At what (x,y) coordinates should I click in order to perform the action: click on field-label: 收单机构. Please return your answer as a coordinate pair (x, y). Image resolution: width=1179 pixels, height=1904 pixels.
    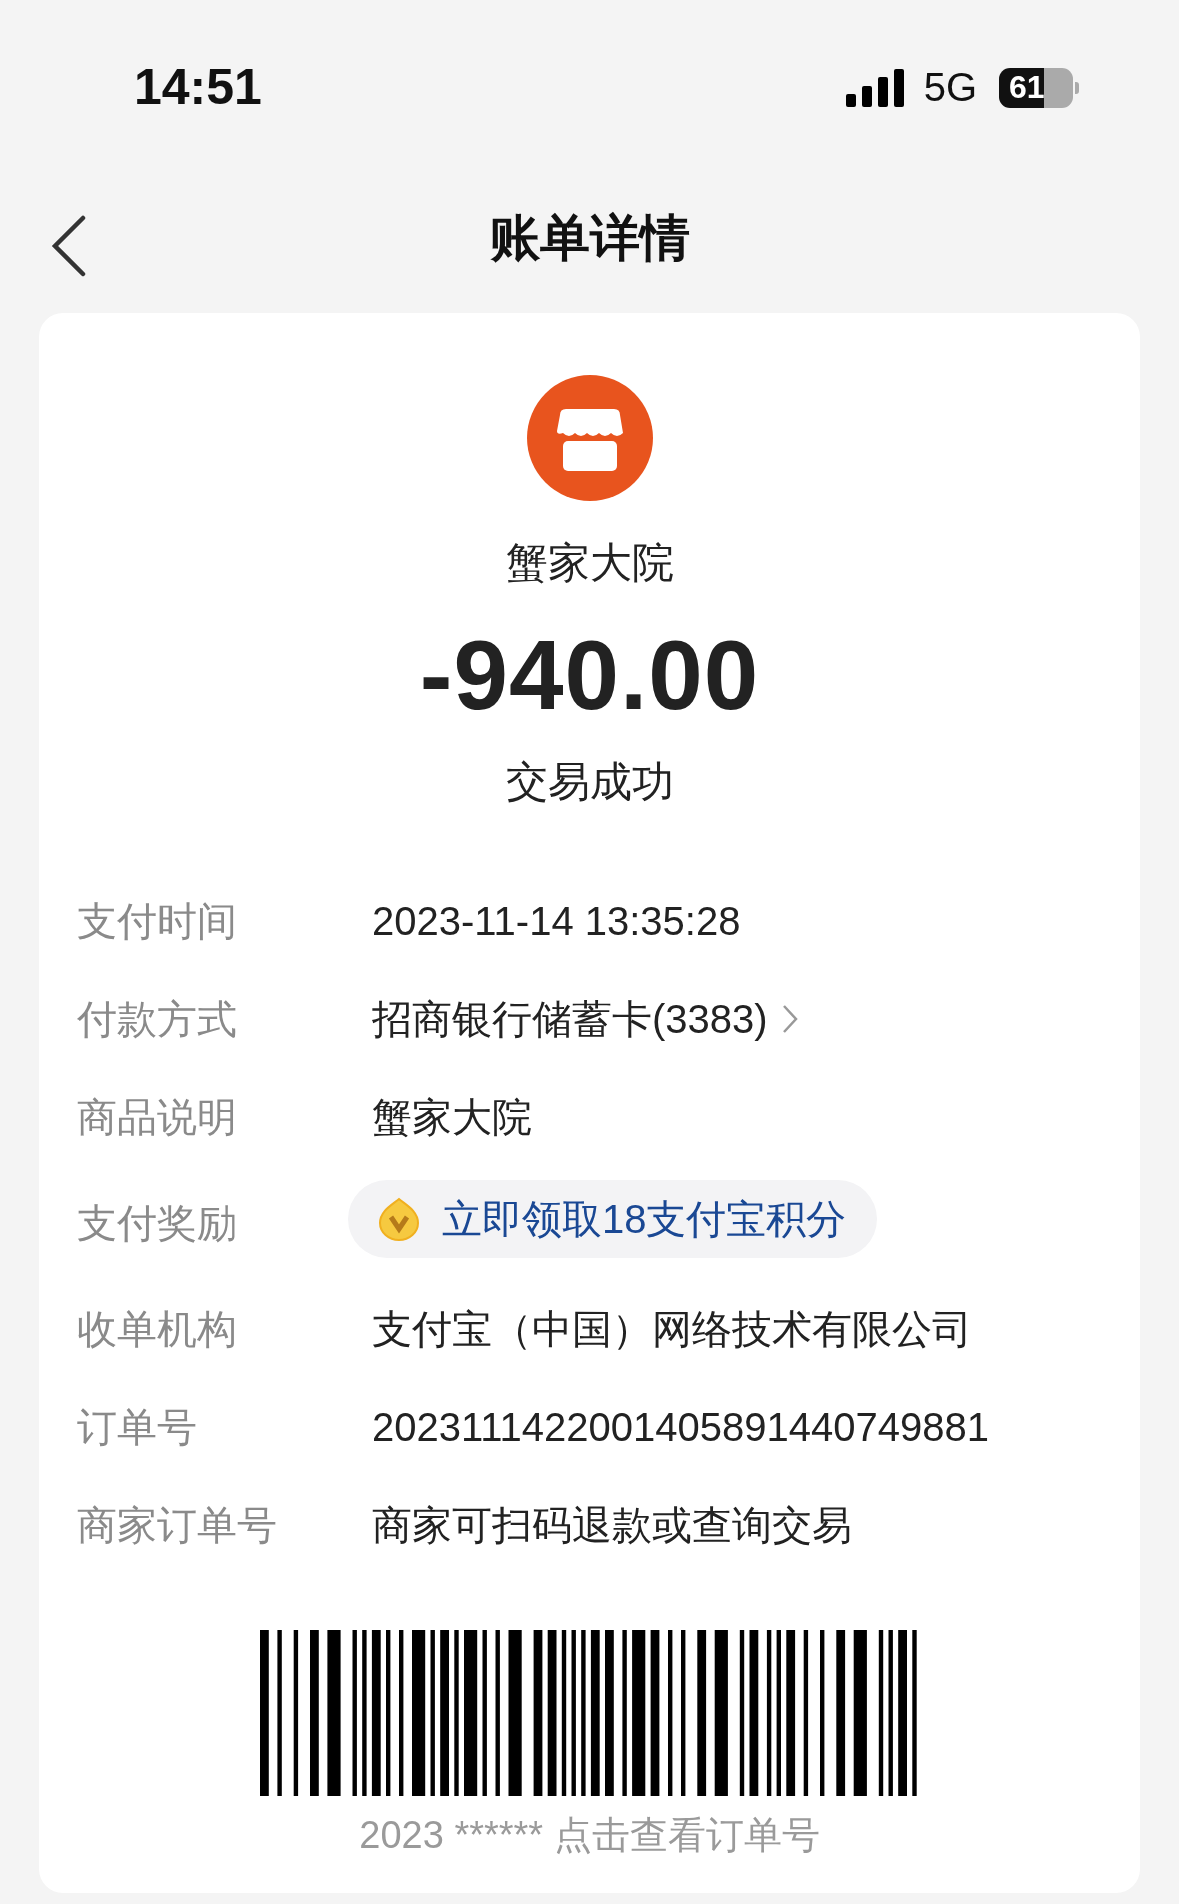
    Looking at the image, I should click on (157, 1329).